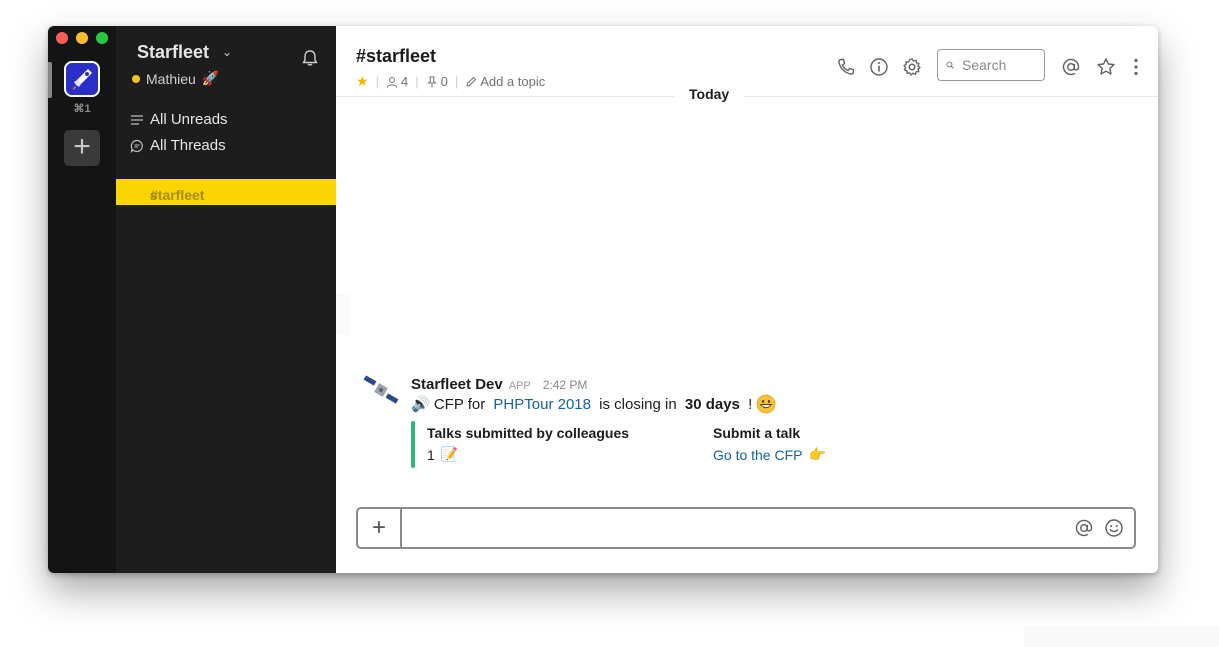 This screenshot has width=1219, height=647. I want to click on current-user: Mathieu 🚀, so click(175, 78).